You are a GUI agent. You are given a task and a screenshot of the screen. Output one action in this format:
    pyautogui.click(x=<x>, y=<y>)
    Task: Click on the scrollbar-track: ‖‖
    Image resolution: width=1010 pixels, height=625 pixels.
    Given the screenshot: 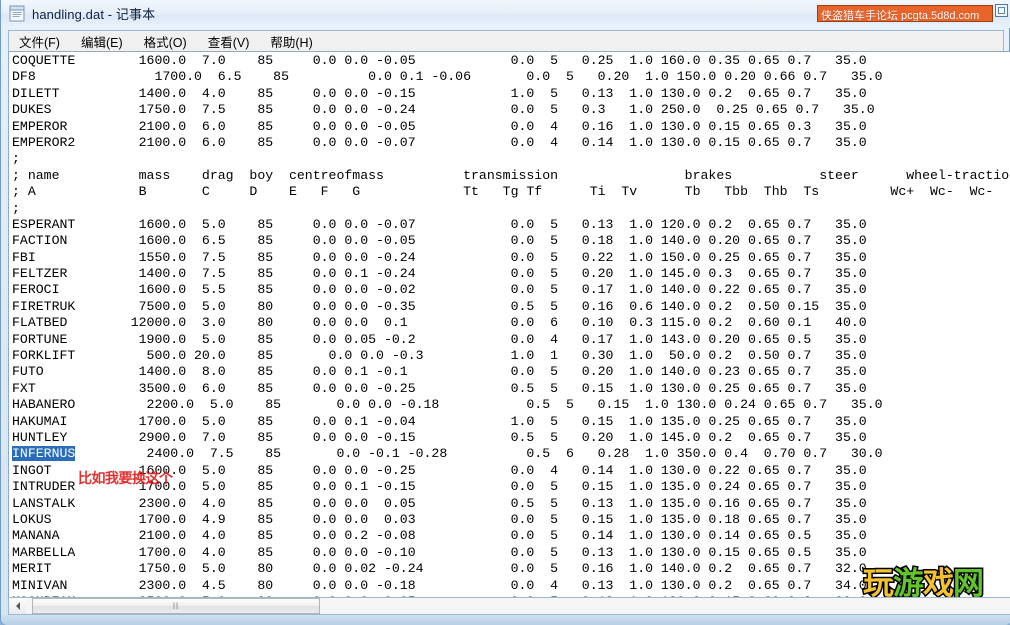 What is the action you would take?
    pyautogui.click(x=518, y=606)
    